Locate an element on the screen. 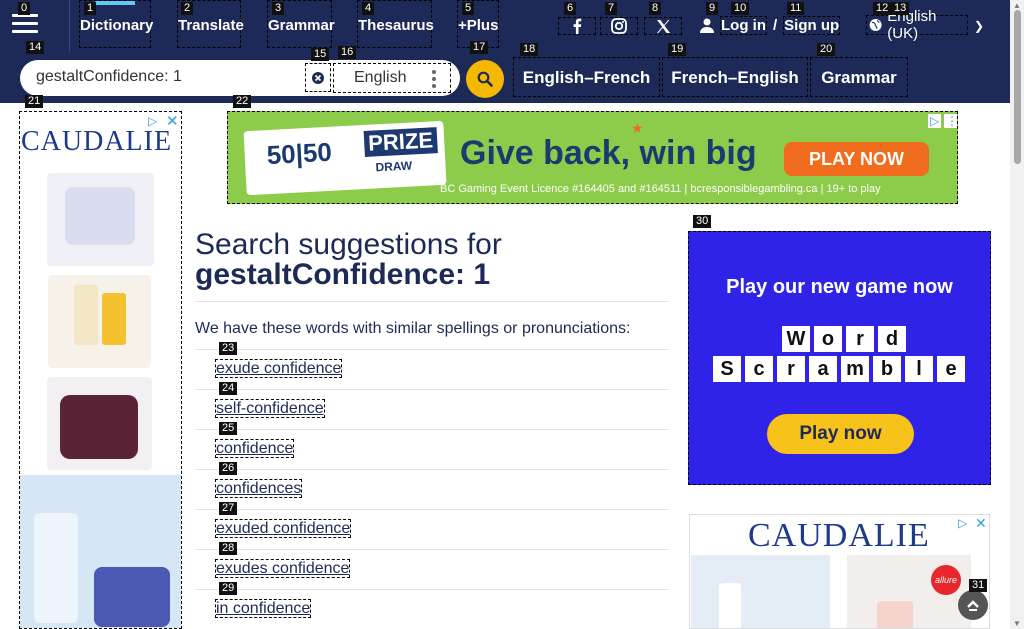  badge: 4 is located at coordinates (368, 8).